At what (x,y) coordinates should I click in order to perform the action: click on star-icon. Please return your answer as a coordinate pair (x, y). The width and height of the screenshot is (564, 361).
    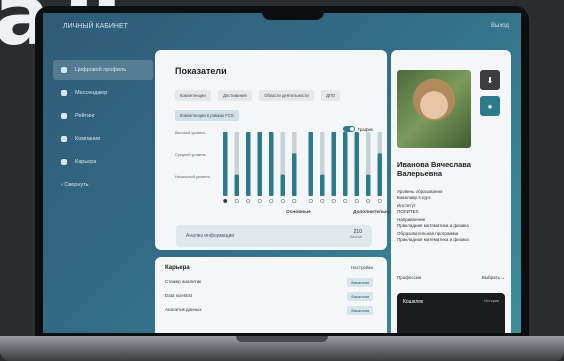
    Looking at the image, I should click on (64, 116).